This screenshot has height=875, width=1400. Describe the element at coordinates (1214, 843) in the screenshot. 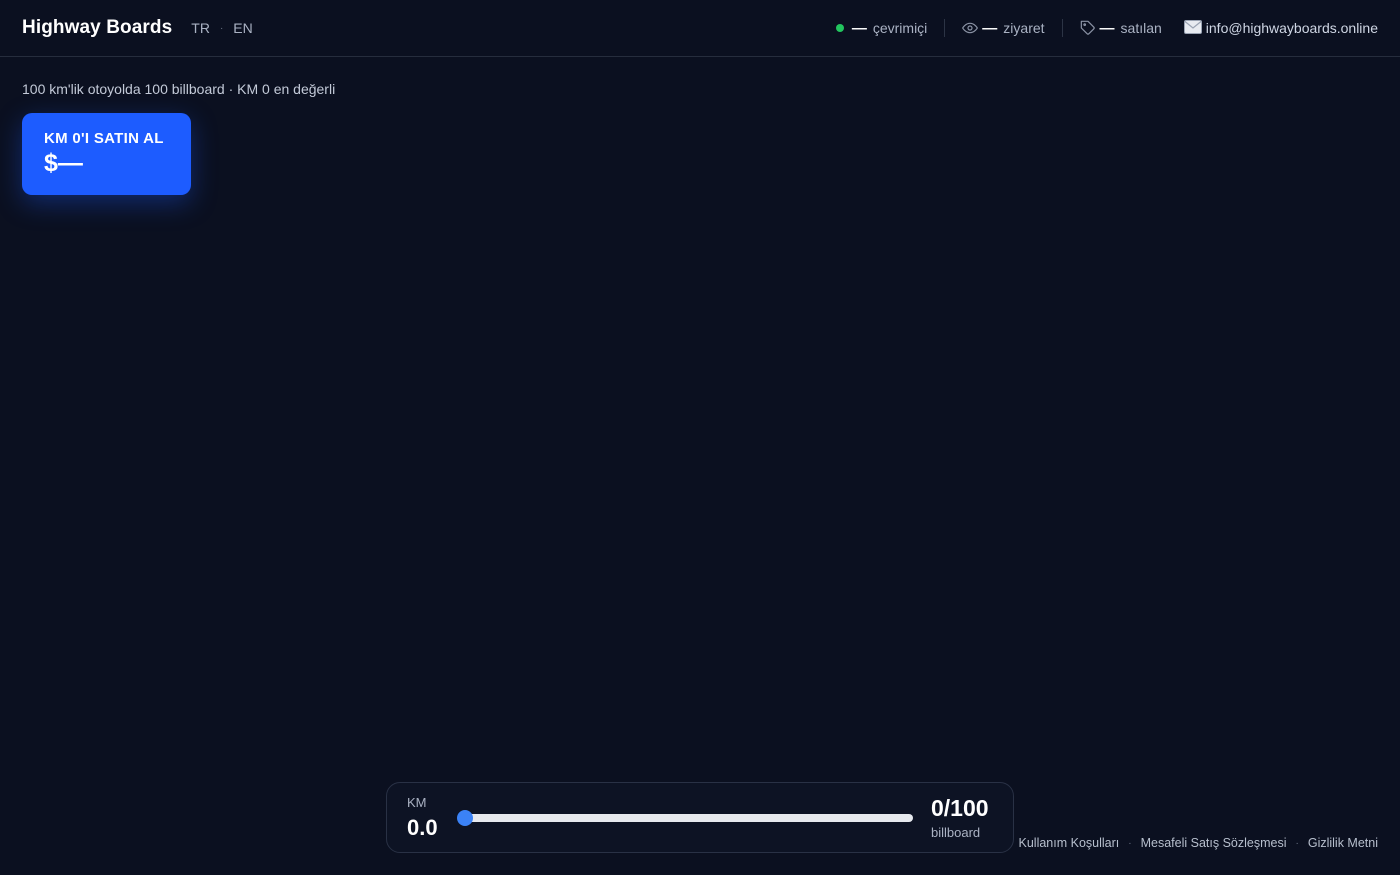

I see `distance-sales-link: Mesafeli Satış Sözleşmesi` at that location.